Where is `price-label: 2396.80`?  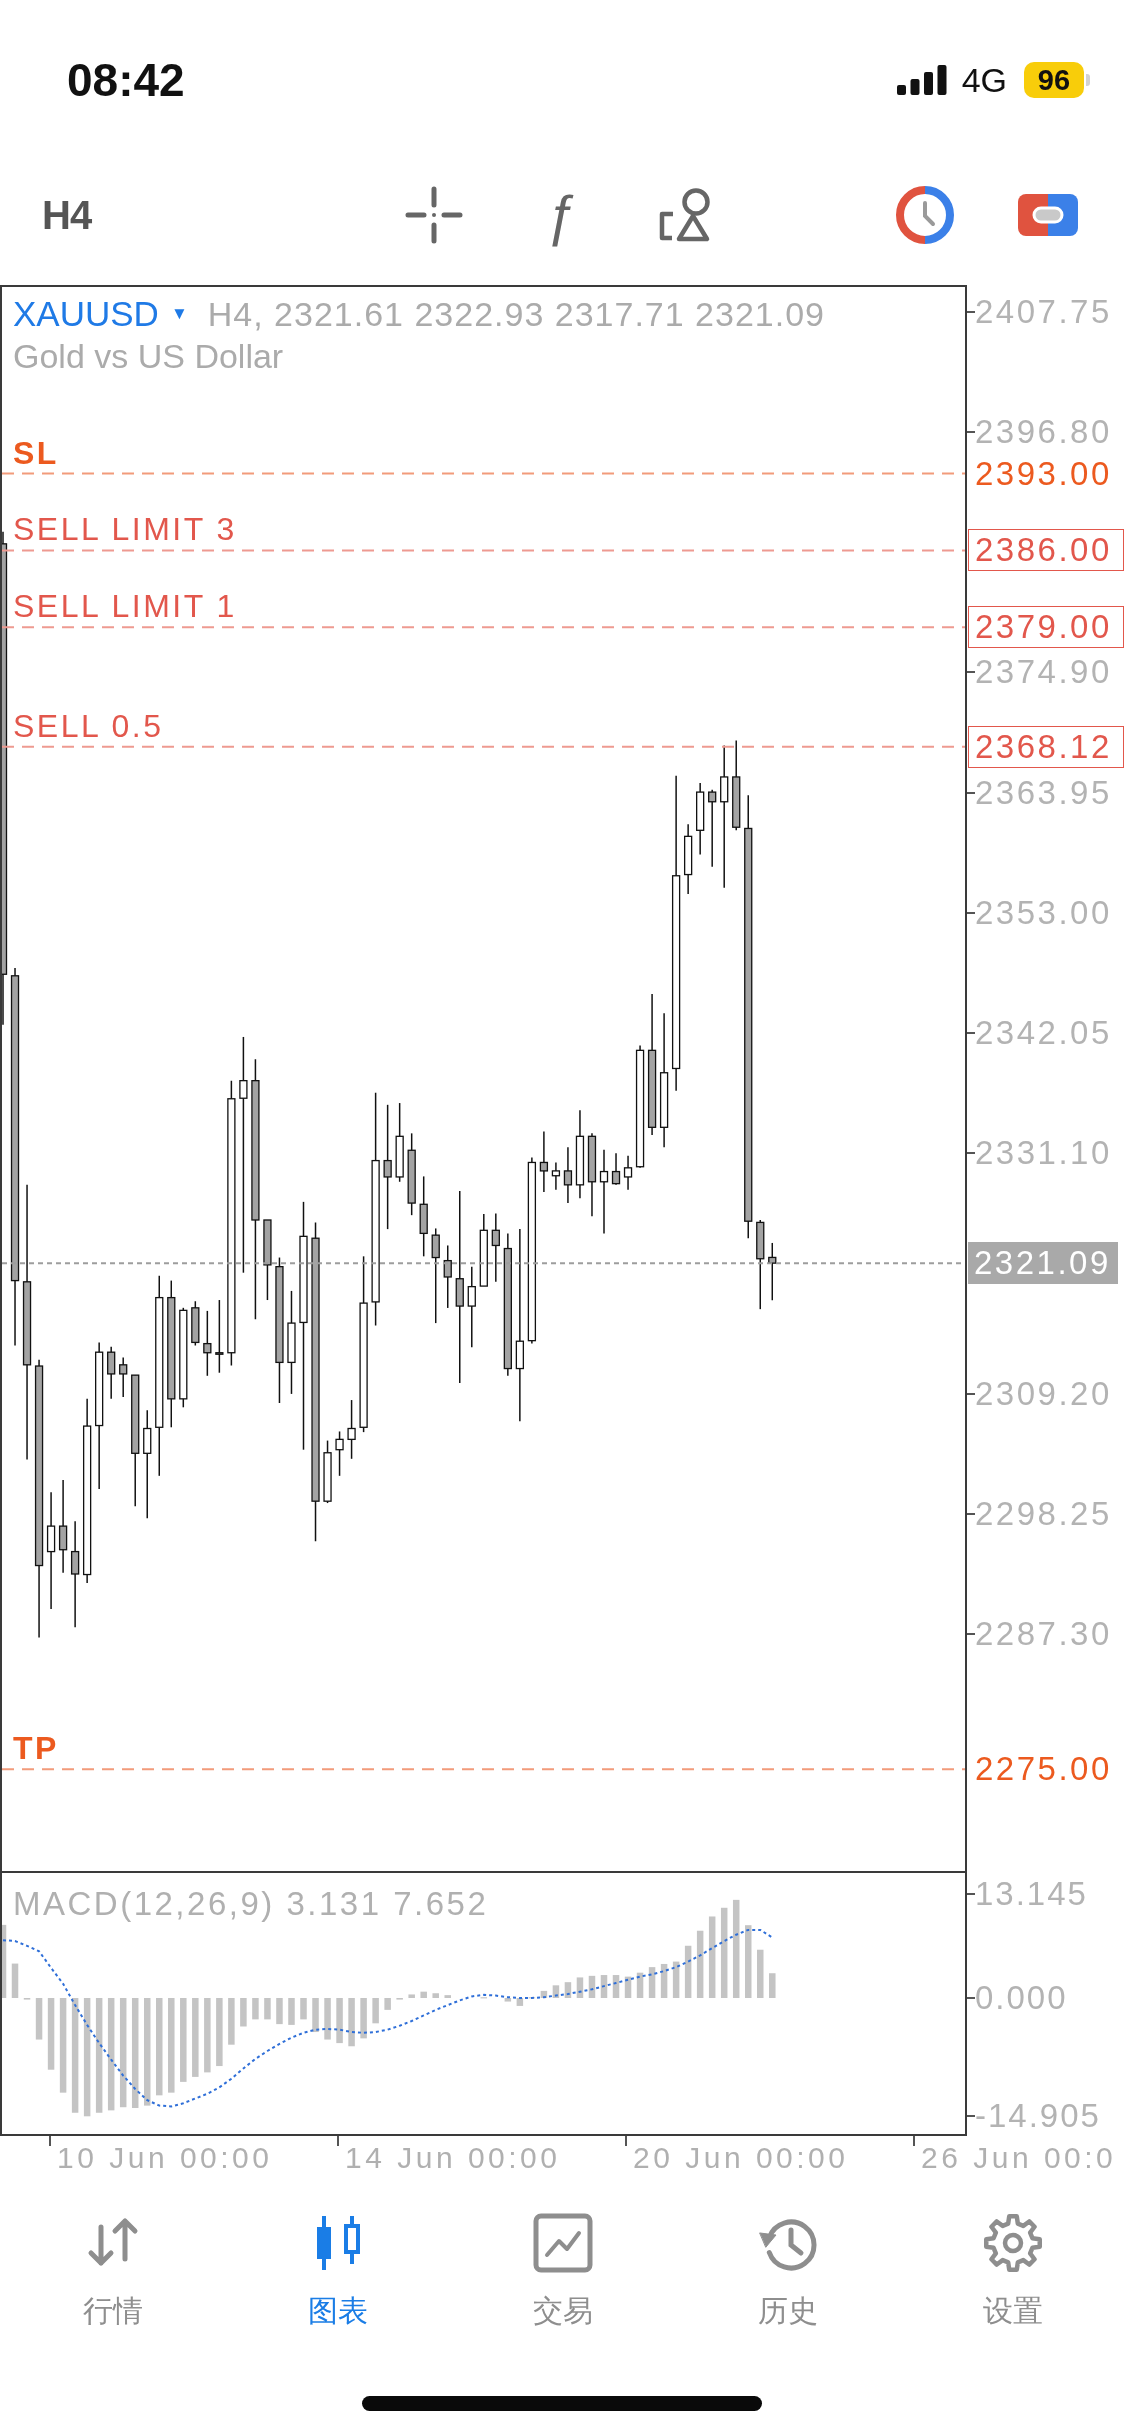
price-label: 2396.80 is located at coordinates (1043, 431).